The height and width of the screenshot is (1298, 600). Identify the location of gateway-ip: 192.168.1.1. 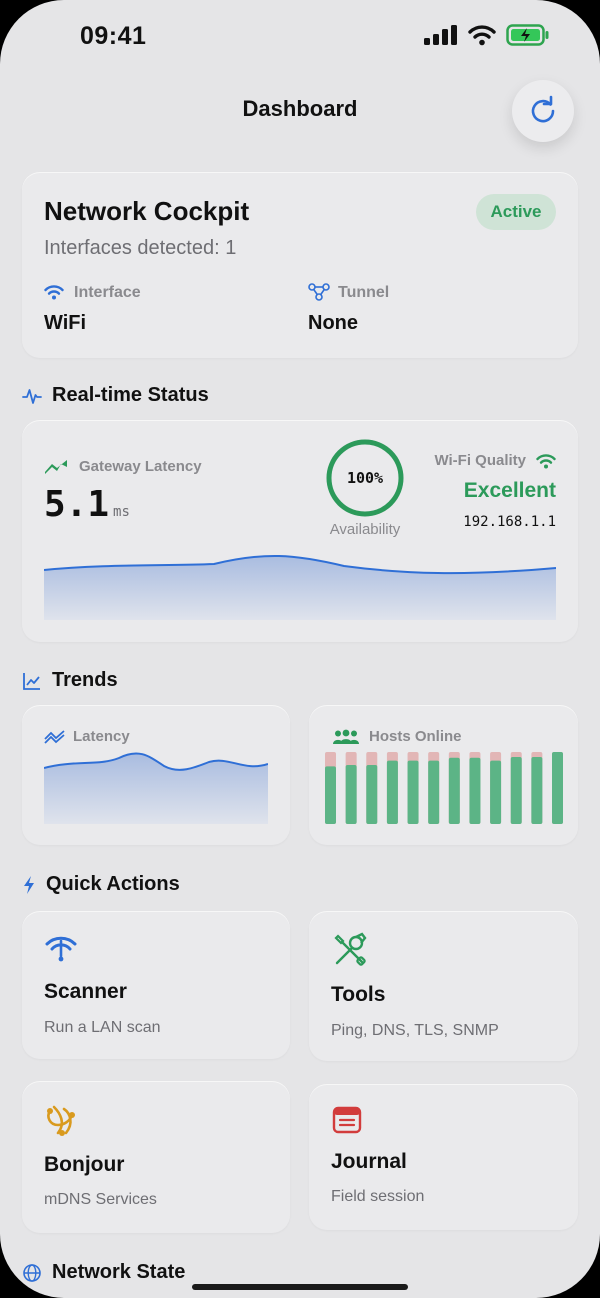
(509, 522).